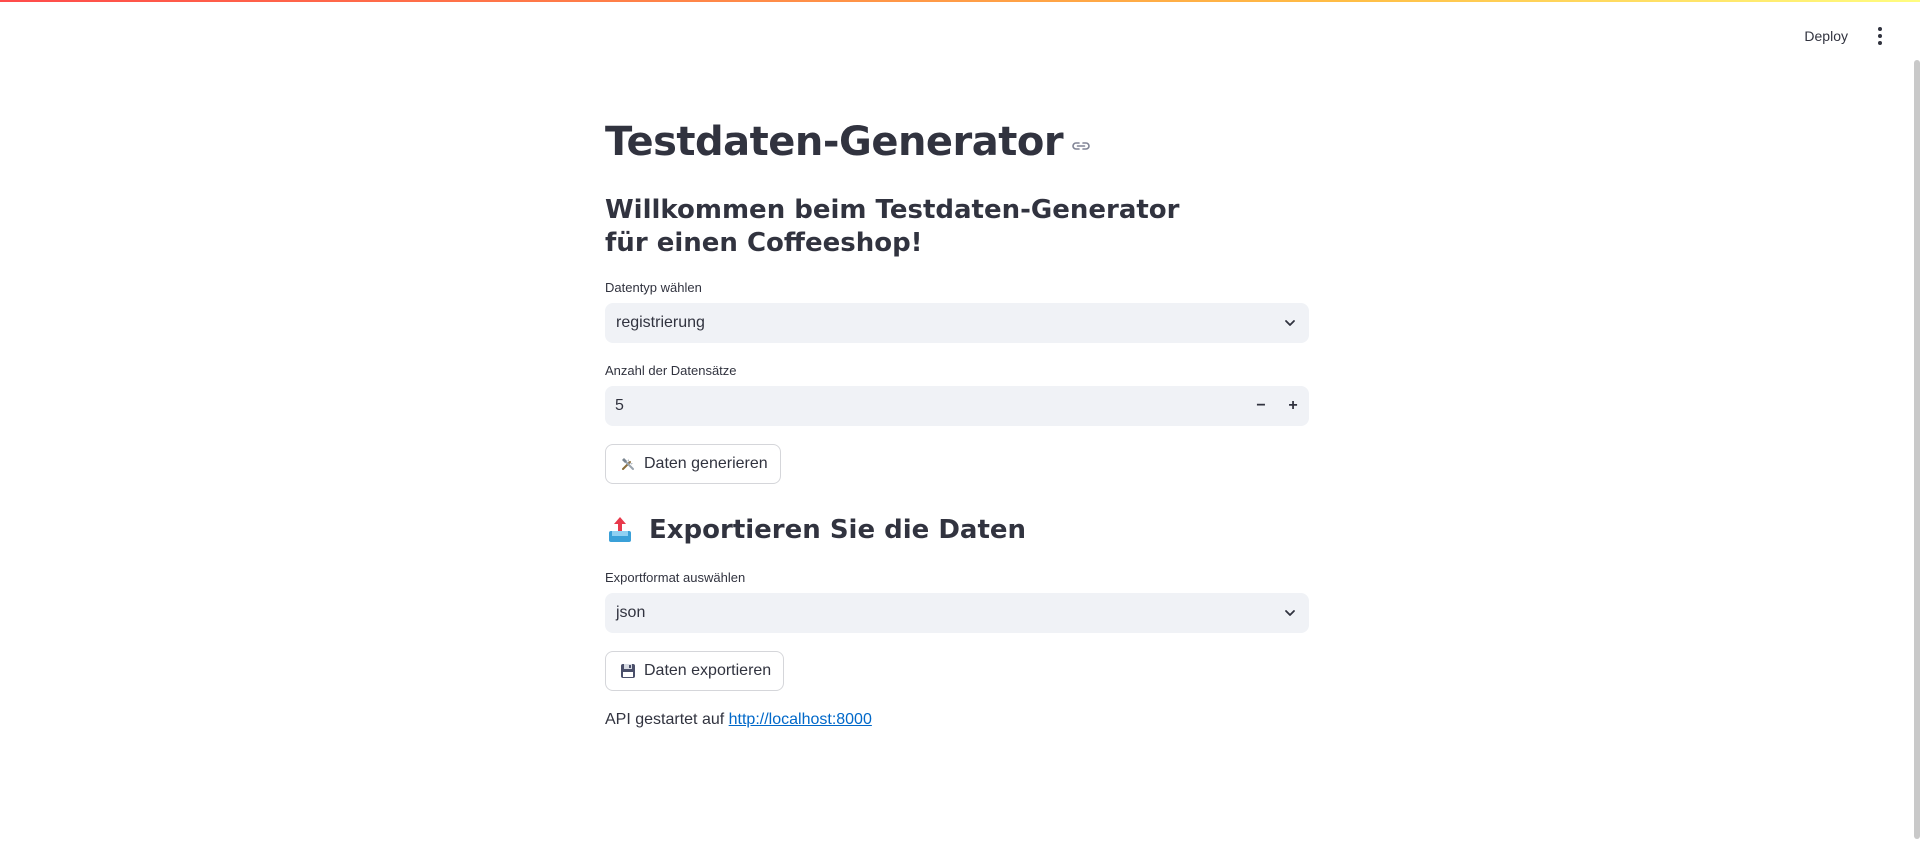  Describe the element at coordinates (957, 323) in the screenshot. I see `datatype-select: registrierung` at that location.